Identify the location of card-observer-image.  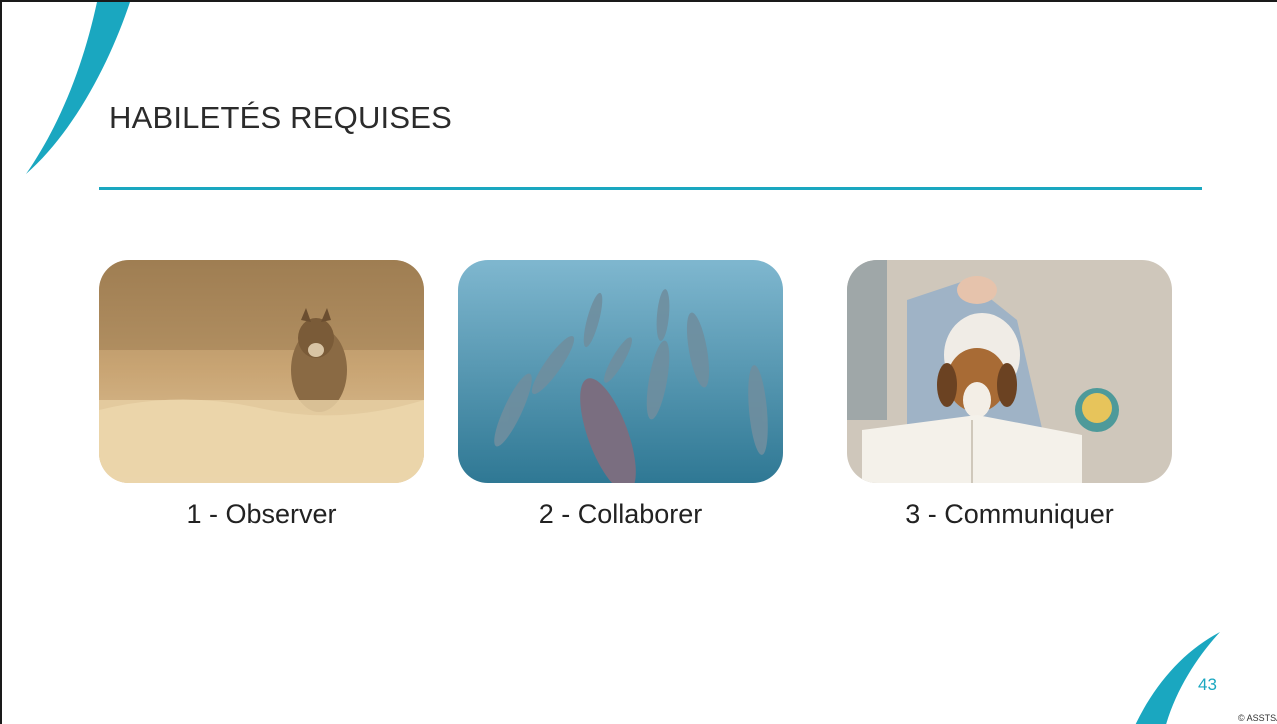
(261, 371).